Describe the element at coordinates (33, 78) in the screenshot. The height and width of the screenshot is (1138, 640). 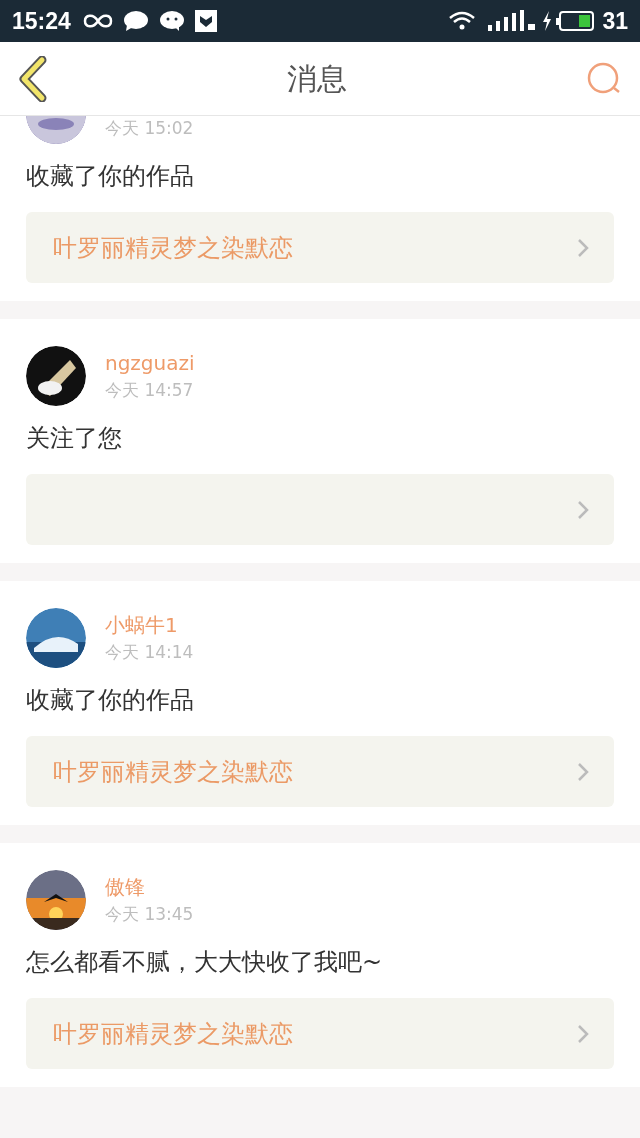
I see `back-button` at that location.